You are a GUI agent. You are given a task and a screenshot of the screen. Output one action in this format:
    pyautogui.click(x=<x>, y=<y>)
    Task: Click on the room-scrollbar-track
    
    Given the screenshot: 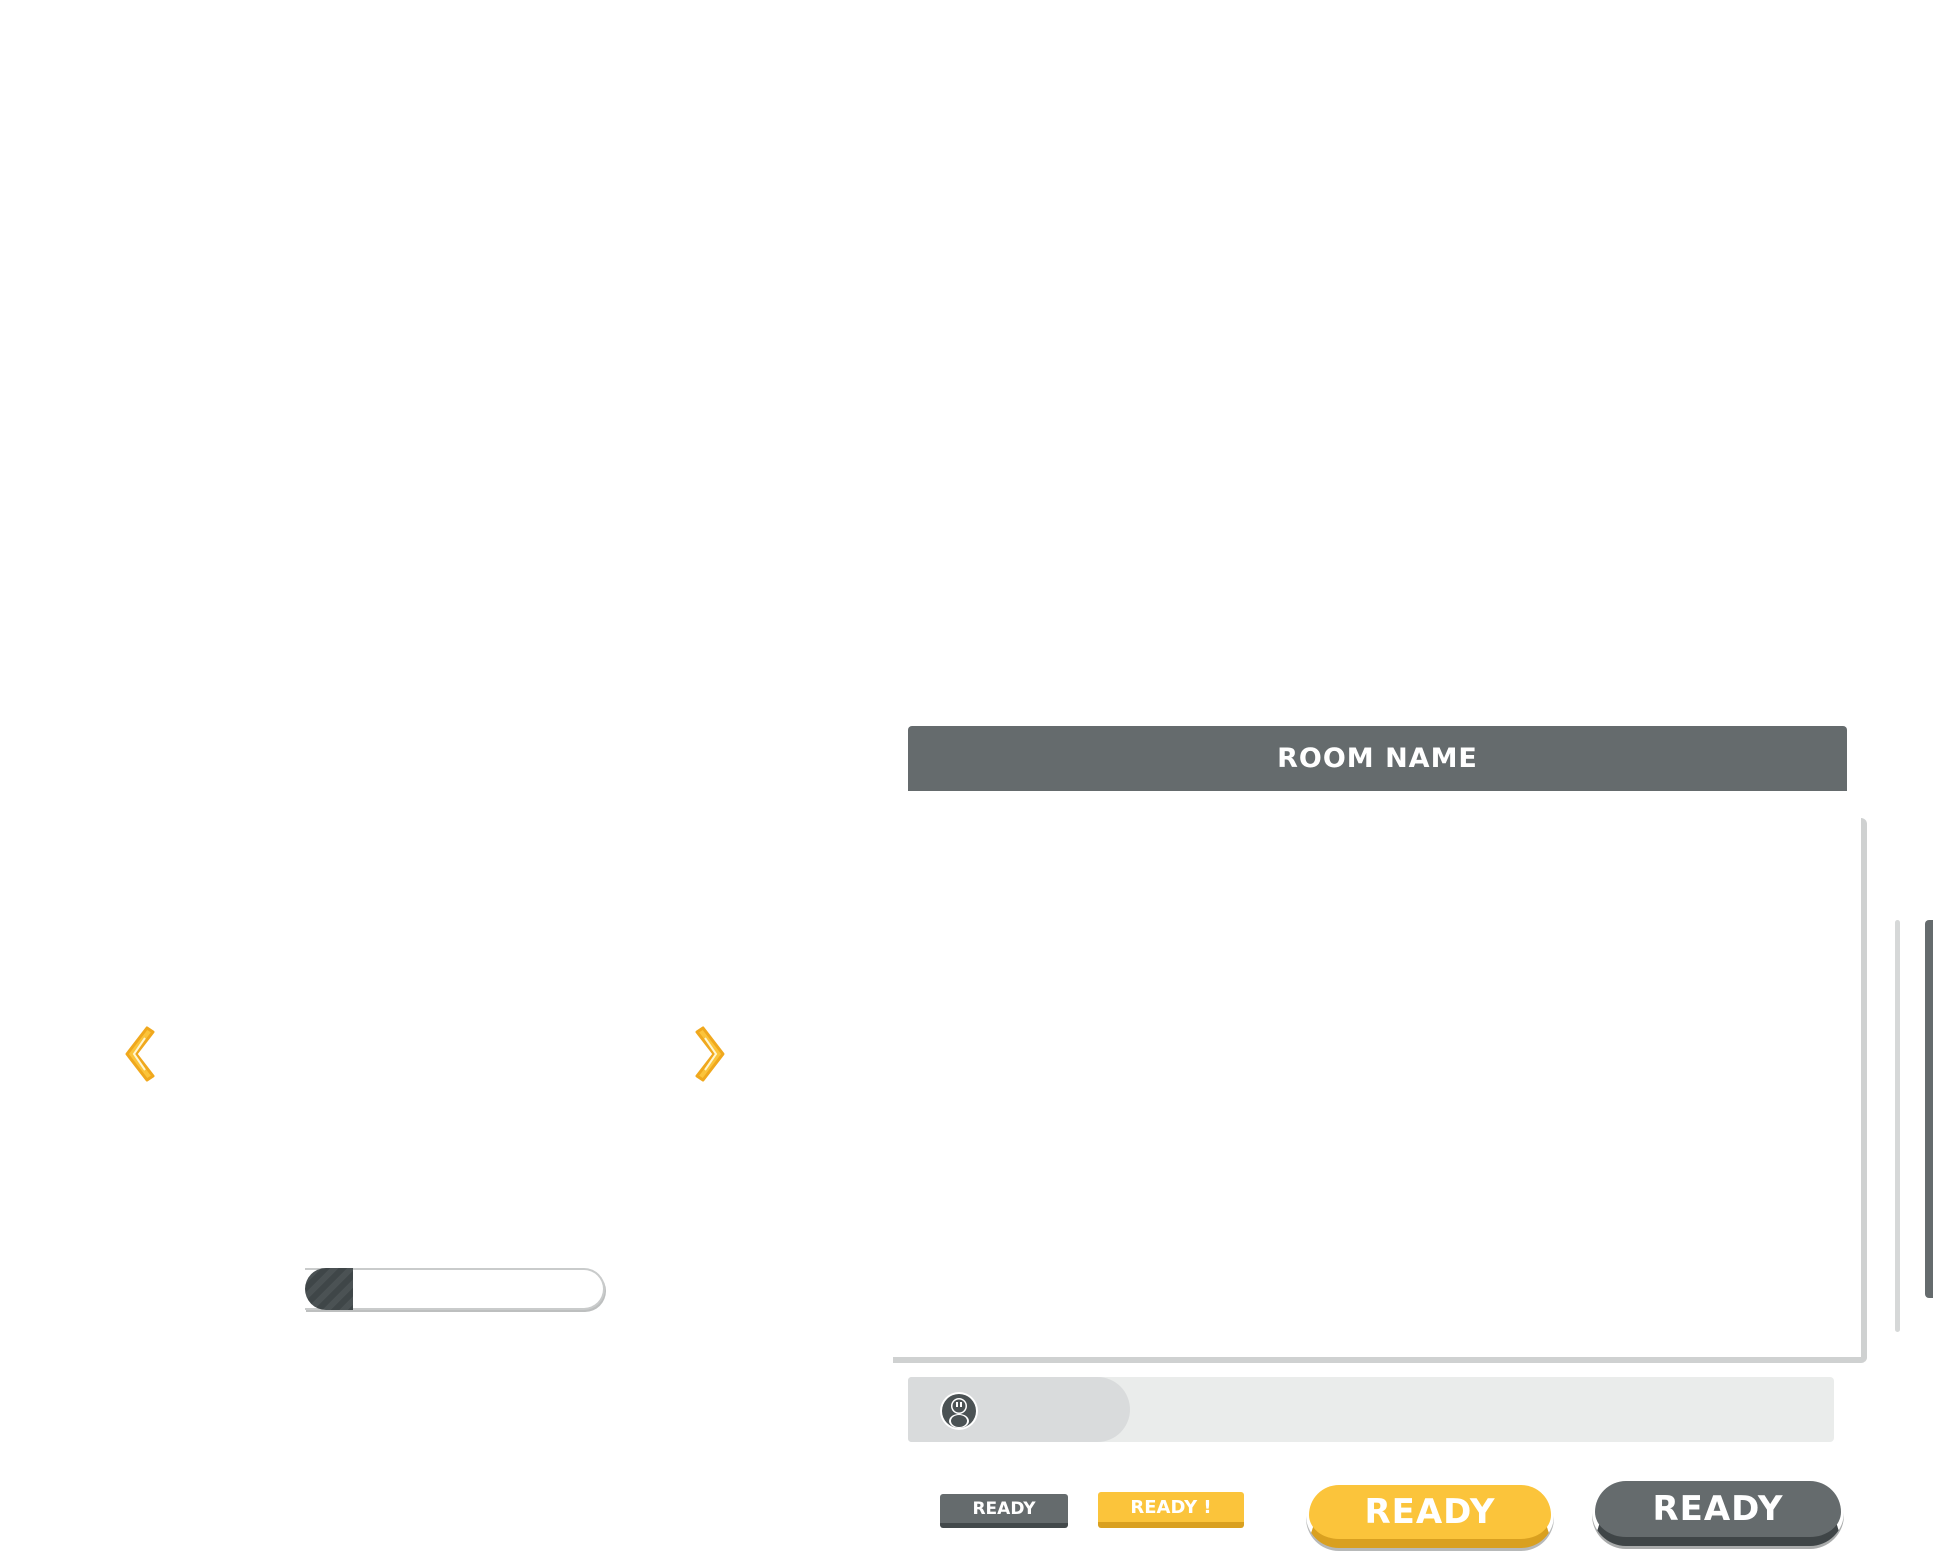 What is the action you would take?
    pyautogui.click(x=1897, y=1126)
    